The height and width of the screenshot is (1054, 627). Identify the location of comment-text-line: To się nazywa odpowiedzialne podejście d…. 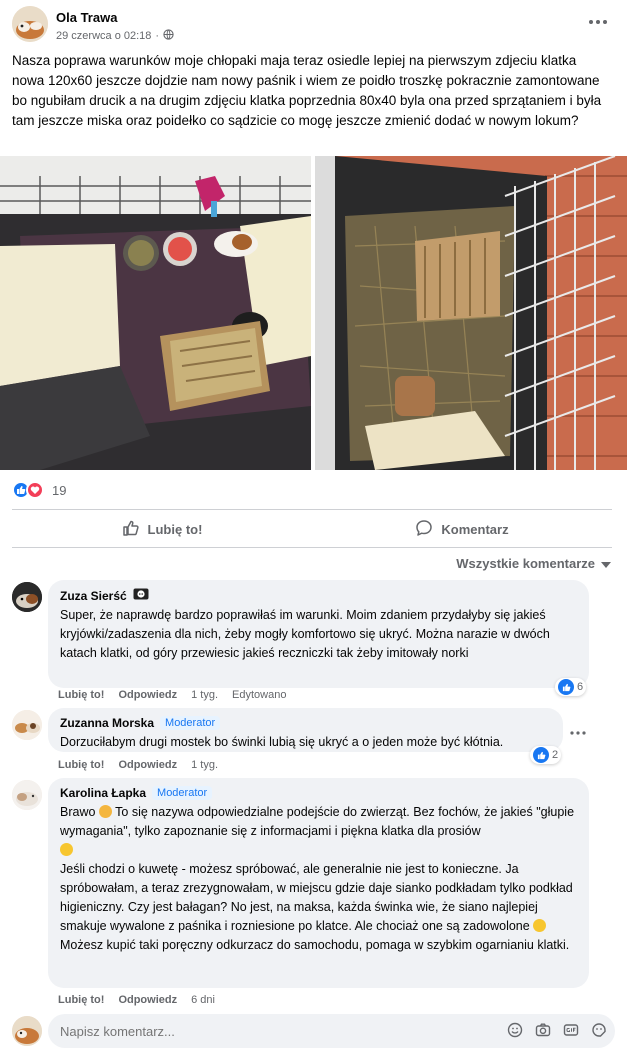
(317, 821).